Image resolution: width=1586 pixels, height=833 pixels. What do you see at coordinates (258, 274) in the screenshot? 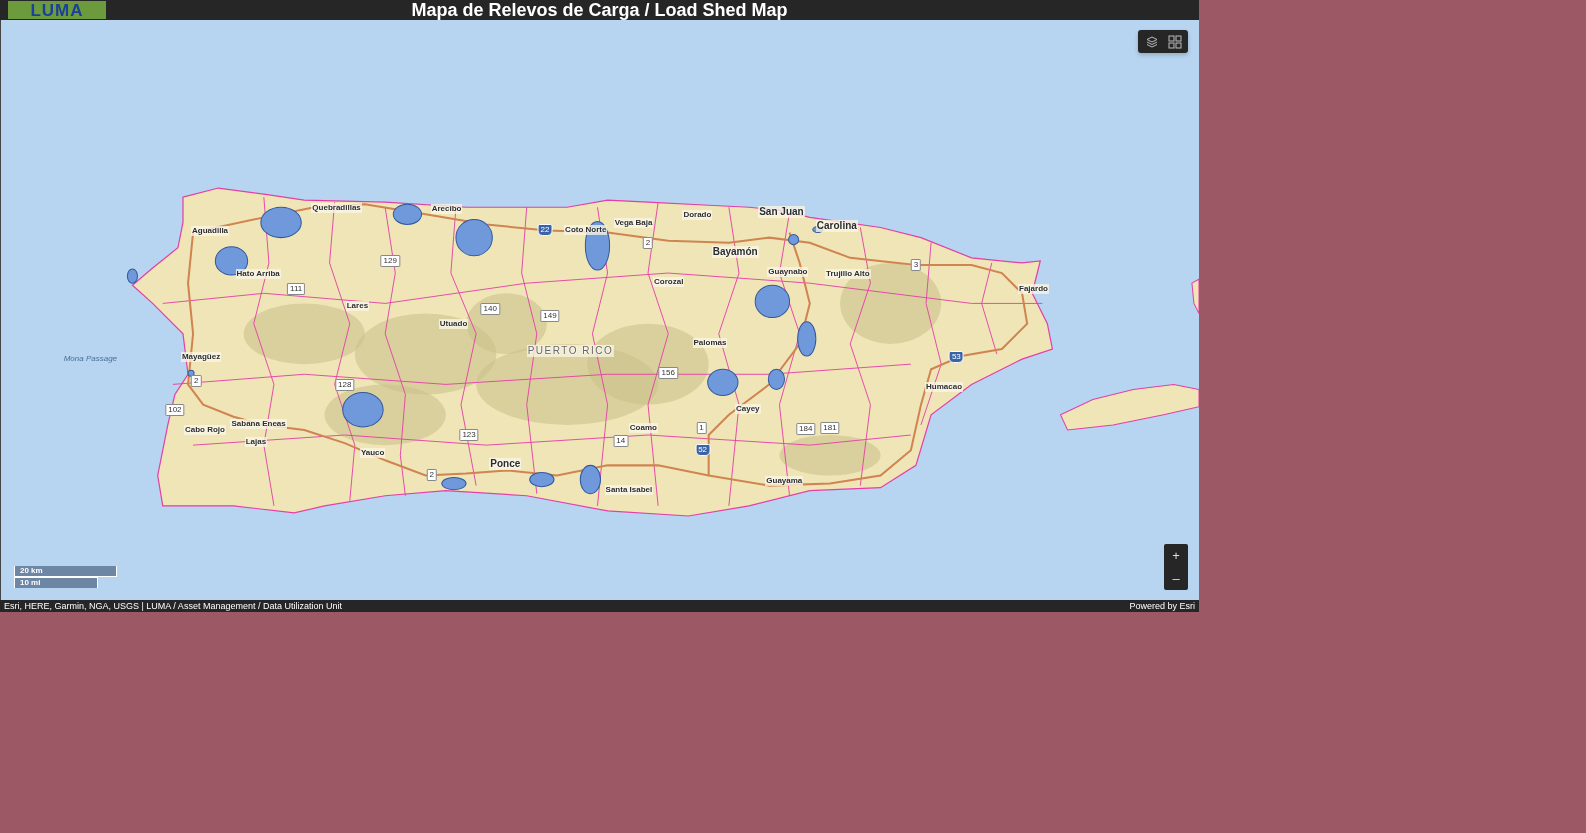
I see `town-label: Hato Arriba` at bounding box center [258, 274].